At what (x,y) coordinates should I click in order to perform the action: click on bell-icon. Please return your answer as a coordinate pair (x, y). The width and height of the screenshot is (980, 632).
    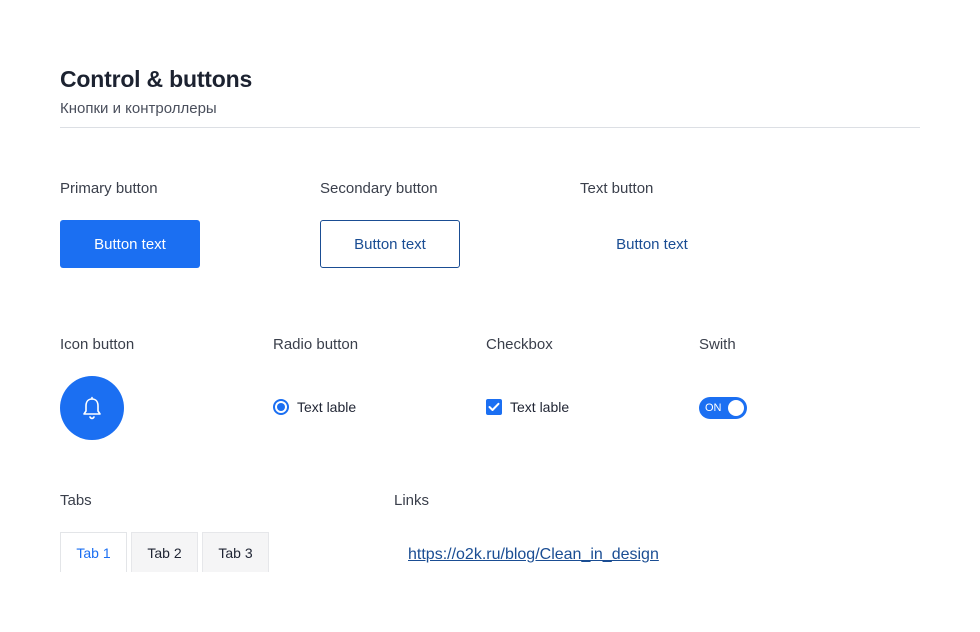
    Looking at the image, I should click on (92, 408).